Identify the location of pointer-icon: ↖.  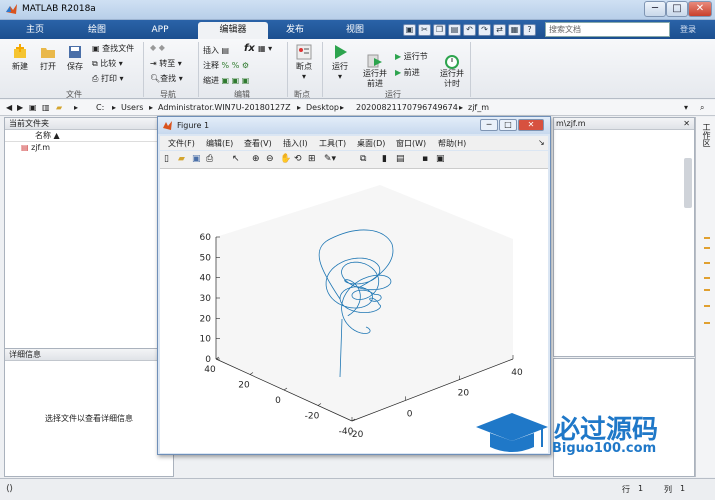
(238, 160).